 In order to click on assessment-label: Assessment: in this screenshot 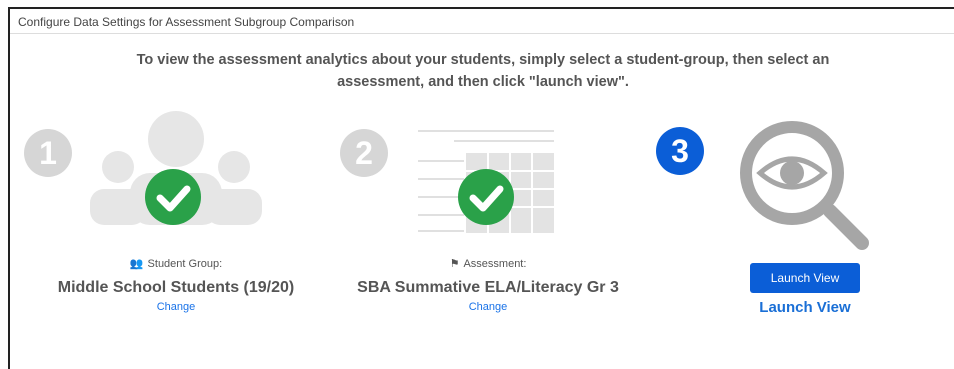, I will do `click(495, 264)`.